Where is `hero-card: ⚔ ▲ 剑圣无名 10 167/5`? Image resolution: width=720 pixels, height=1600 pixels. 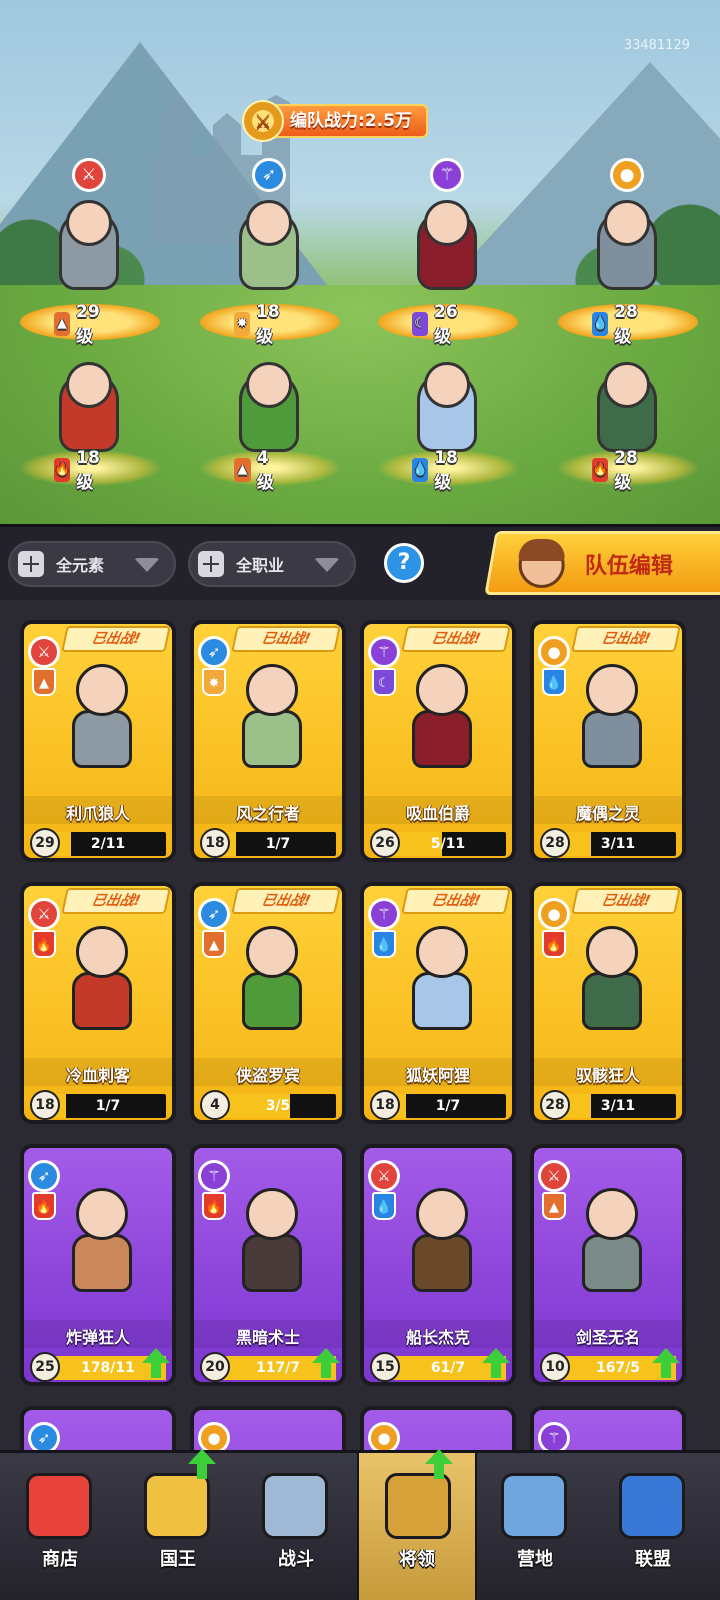
hero-card: ⚔ ▲ 剑圣无名 10 167/5 is located at coordinates (608, 1265).